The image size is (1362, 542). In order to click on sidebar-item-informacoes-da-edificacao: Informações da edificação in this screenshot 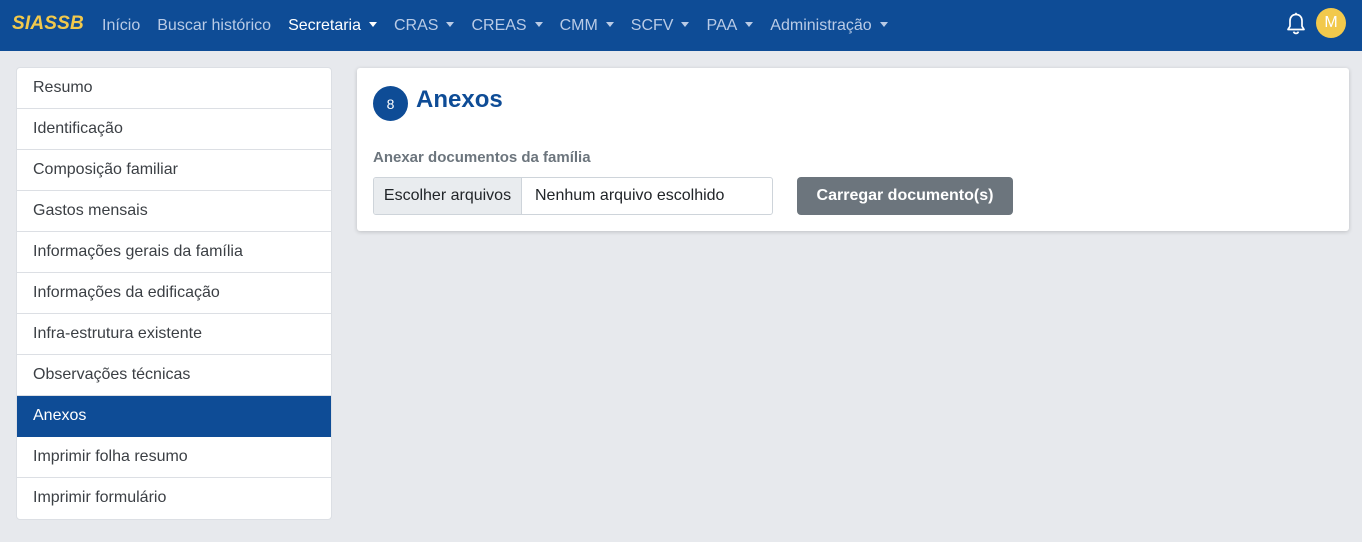, I will do `click(174, 293)`.